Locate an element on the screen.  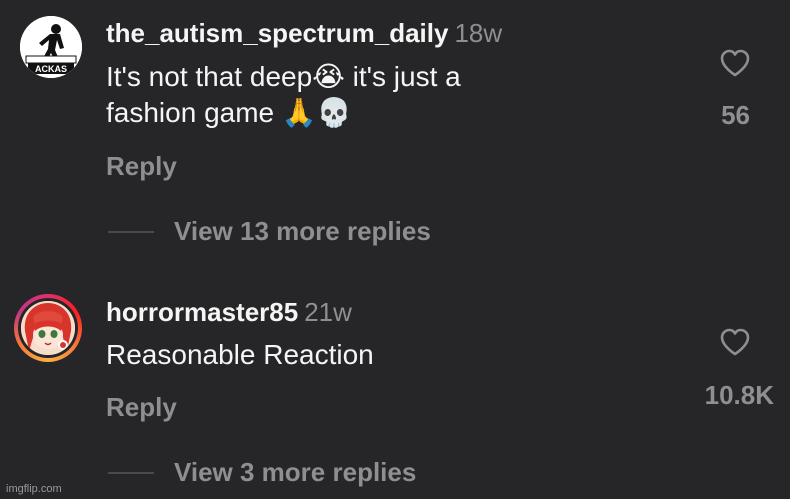
avatar-image is located at coordinates (48, 328).